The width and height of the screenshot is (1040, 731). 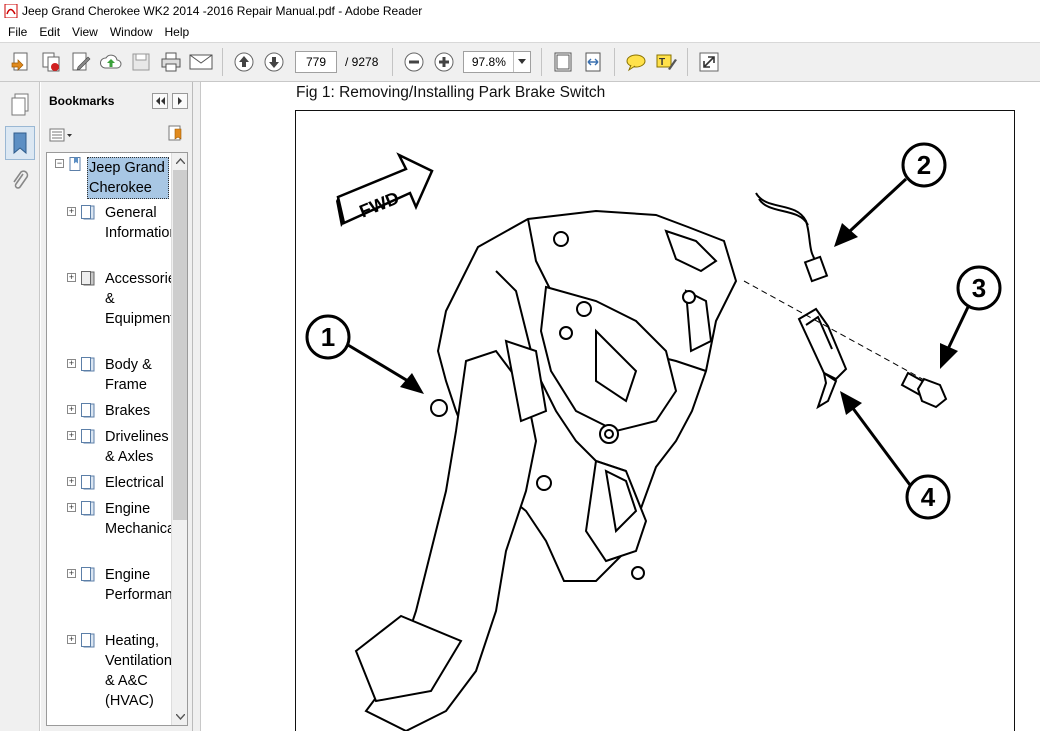 I want to click on bookmark-label: Electrical, so click(x=138, y=483).